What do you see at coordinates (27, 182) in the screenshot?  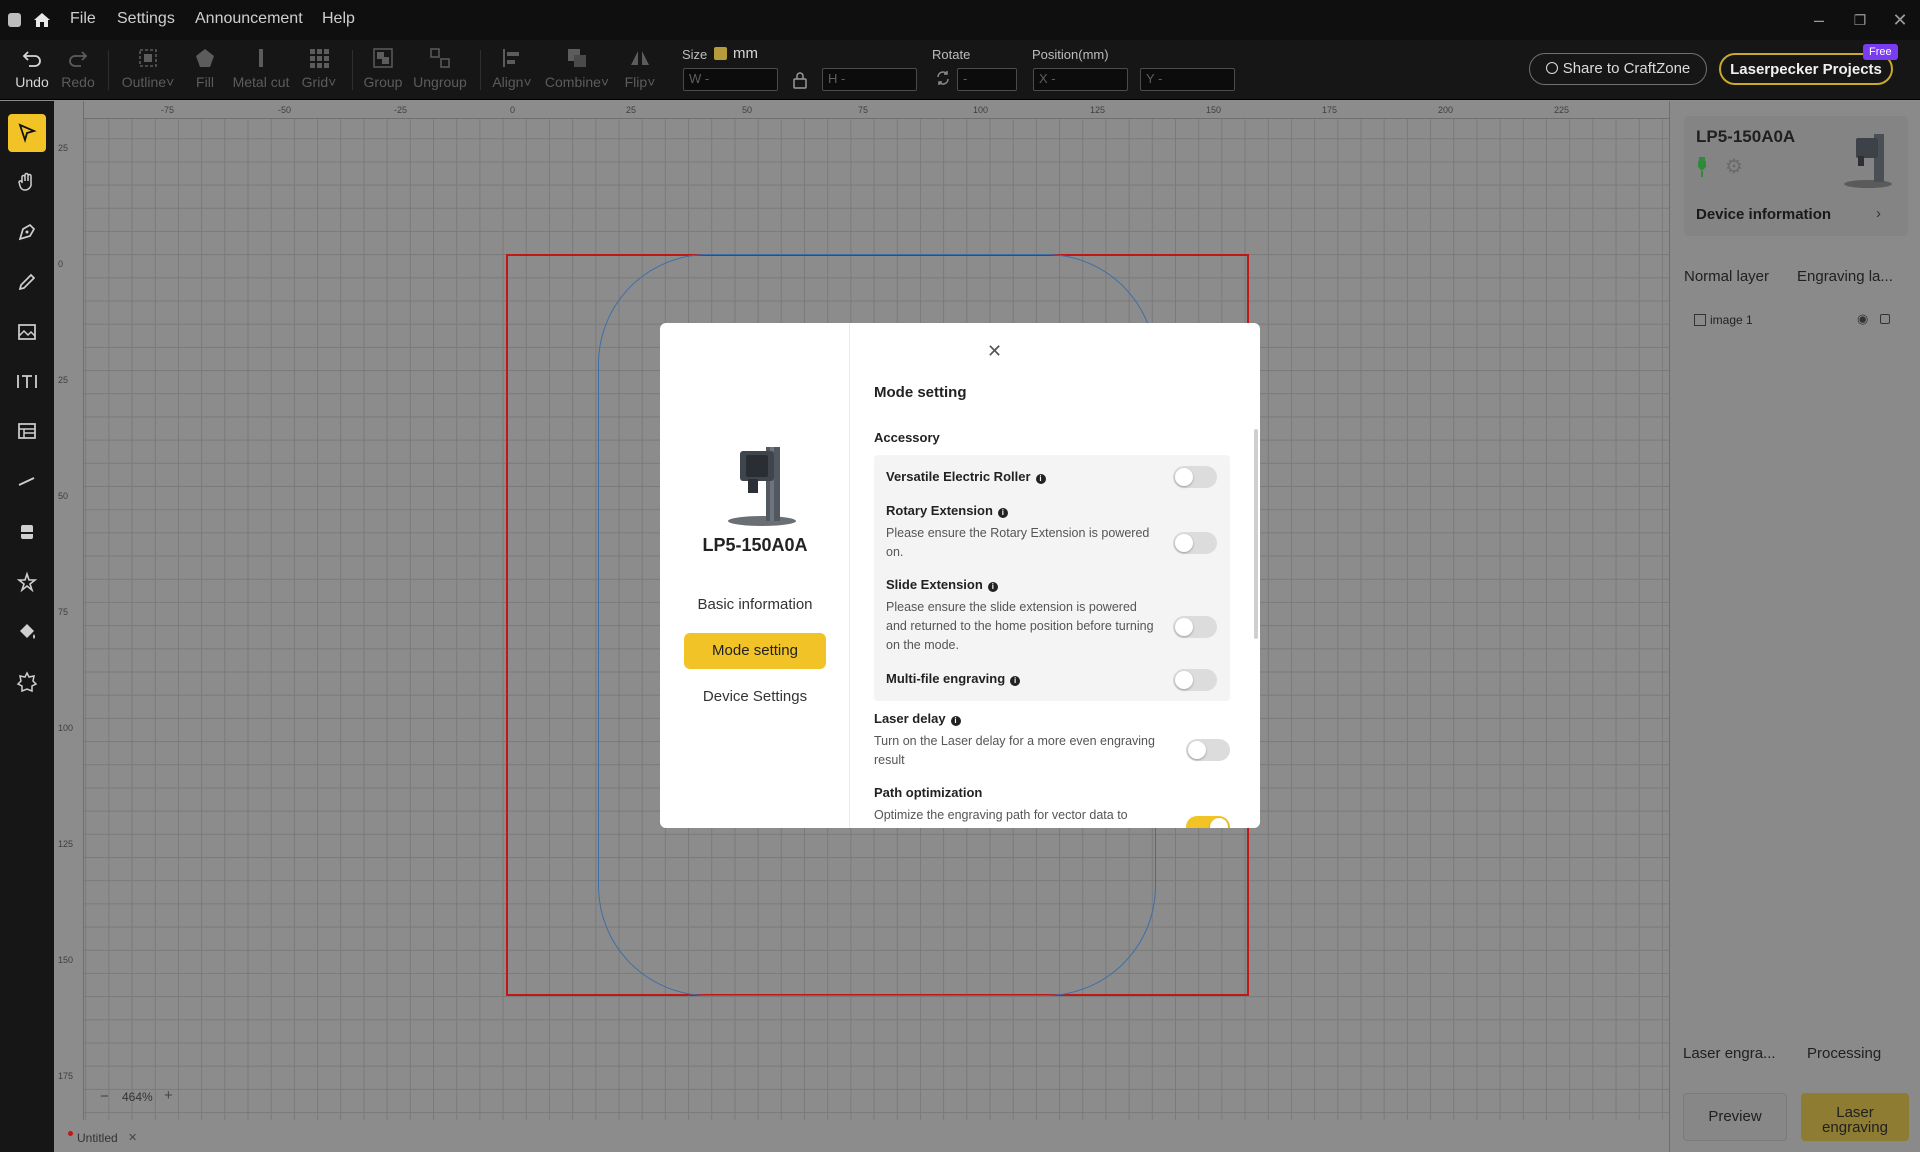 I see `hand-tool` at bounding box center [27, 182].